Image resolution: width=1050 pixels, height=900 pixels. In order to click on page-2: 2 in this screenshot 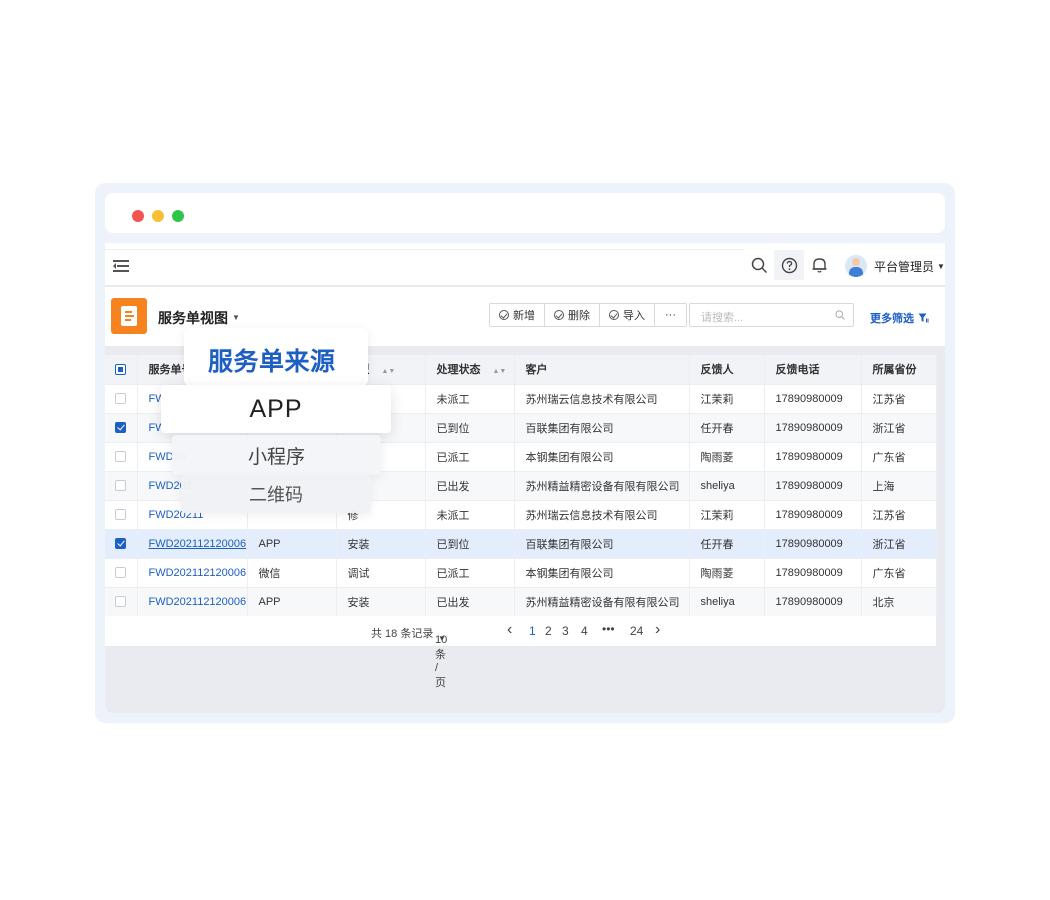, I will do `click(548, 631)`.